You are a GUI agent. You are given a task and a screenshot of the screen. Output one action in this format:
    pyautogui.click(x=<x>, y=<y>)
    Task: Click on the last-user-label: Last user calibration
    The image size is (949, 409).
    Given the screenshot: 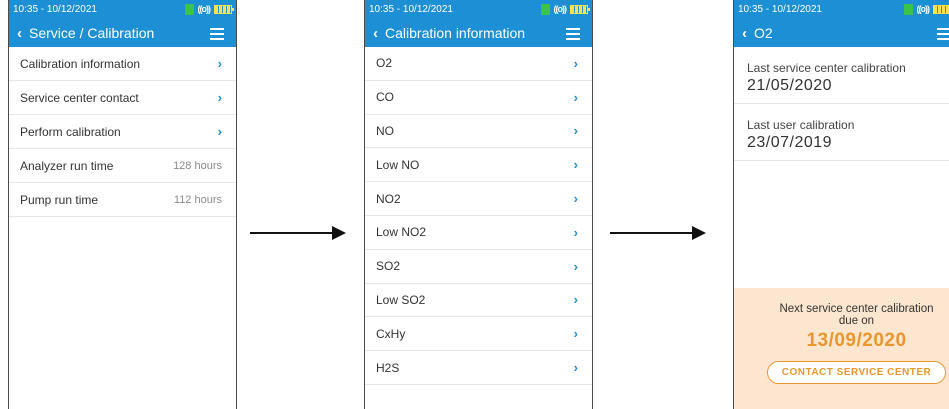 What is the action you would take?
    pyautogui.click(x=801, y=125)
    